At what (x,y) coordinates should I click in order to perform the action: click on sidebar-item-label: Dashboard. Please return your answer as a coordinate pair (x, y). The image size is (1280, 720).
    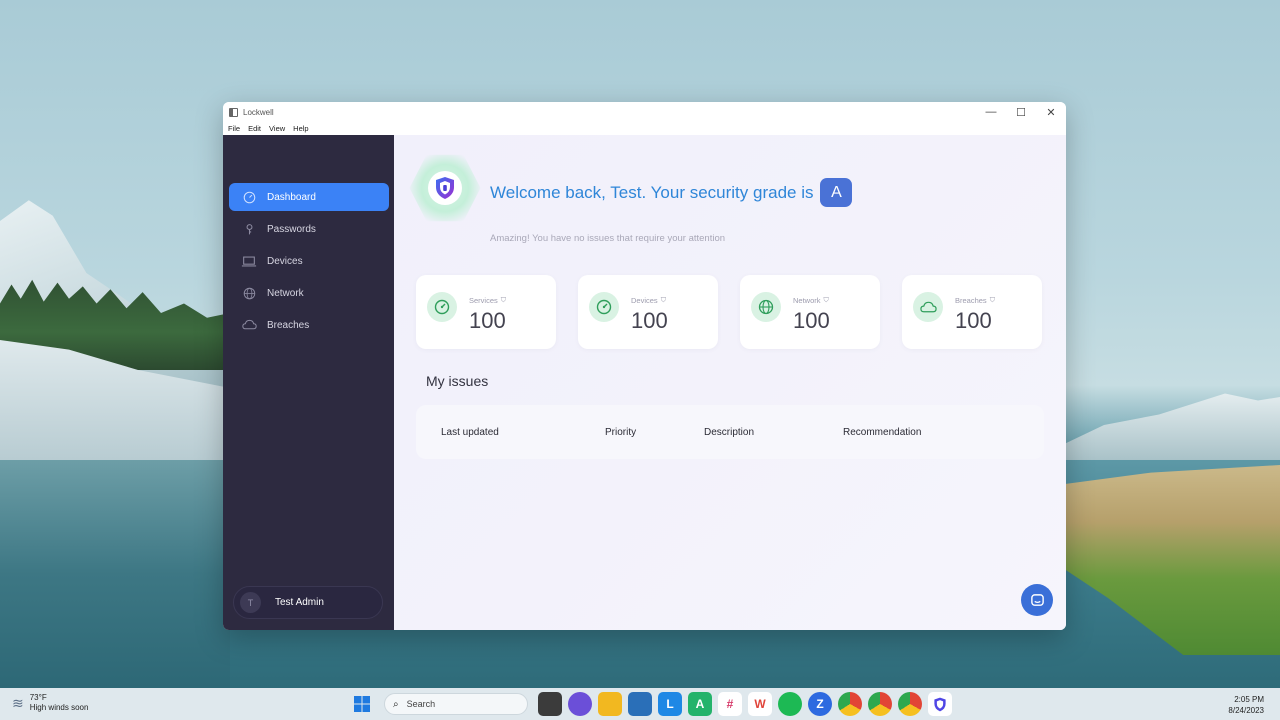
    Looking at the image, I should click on (291, 197).